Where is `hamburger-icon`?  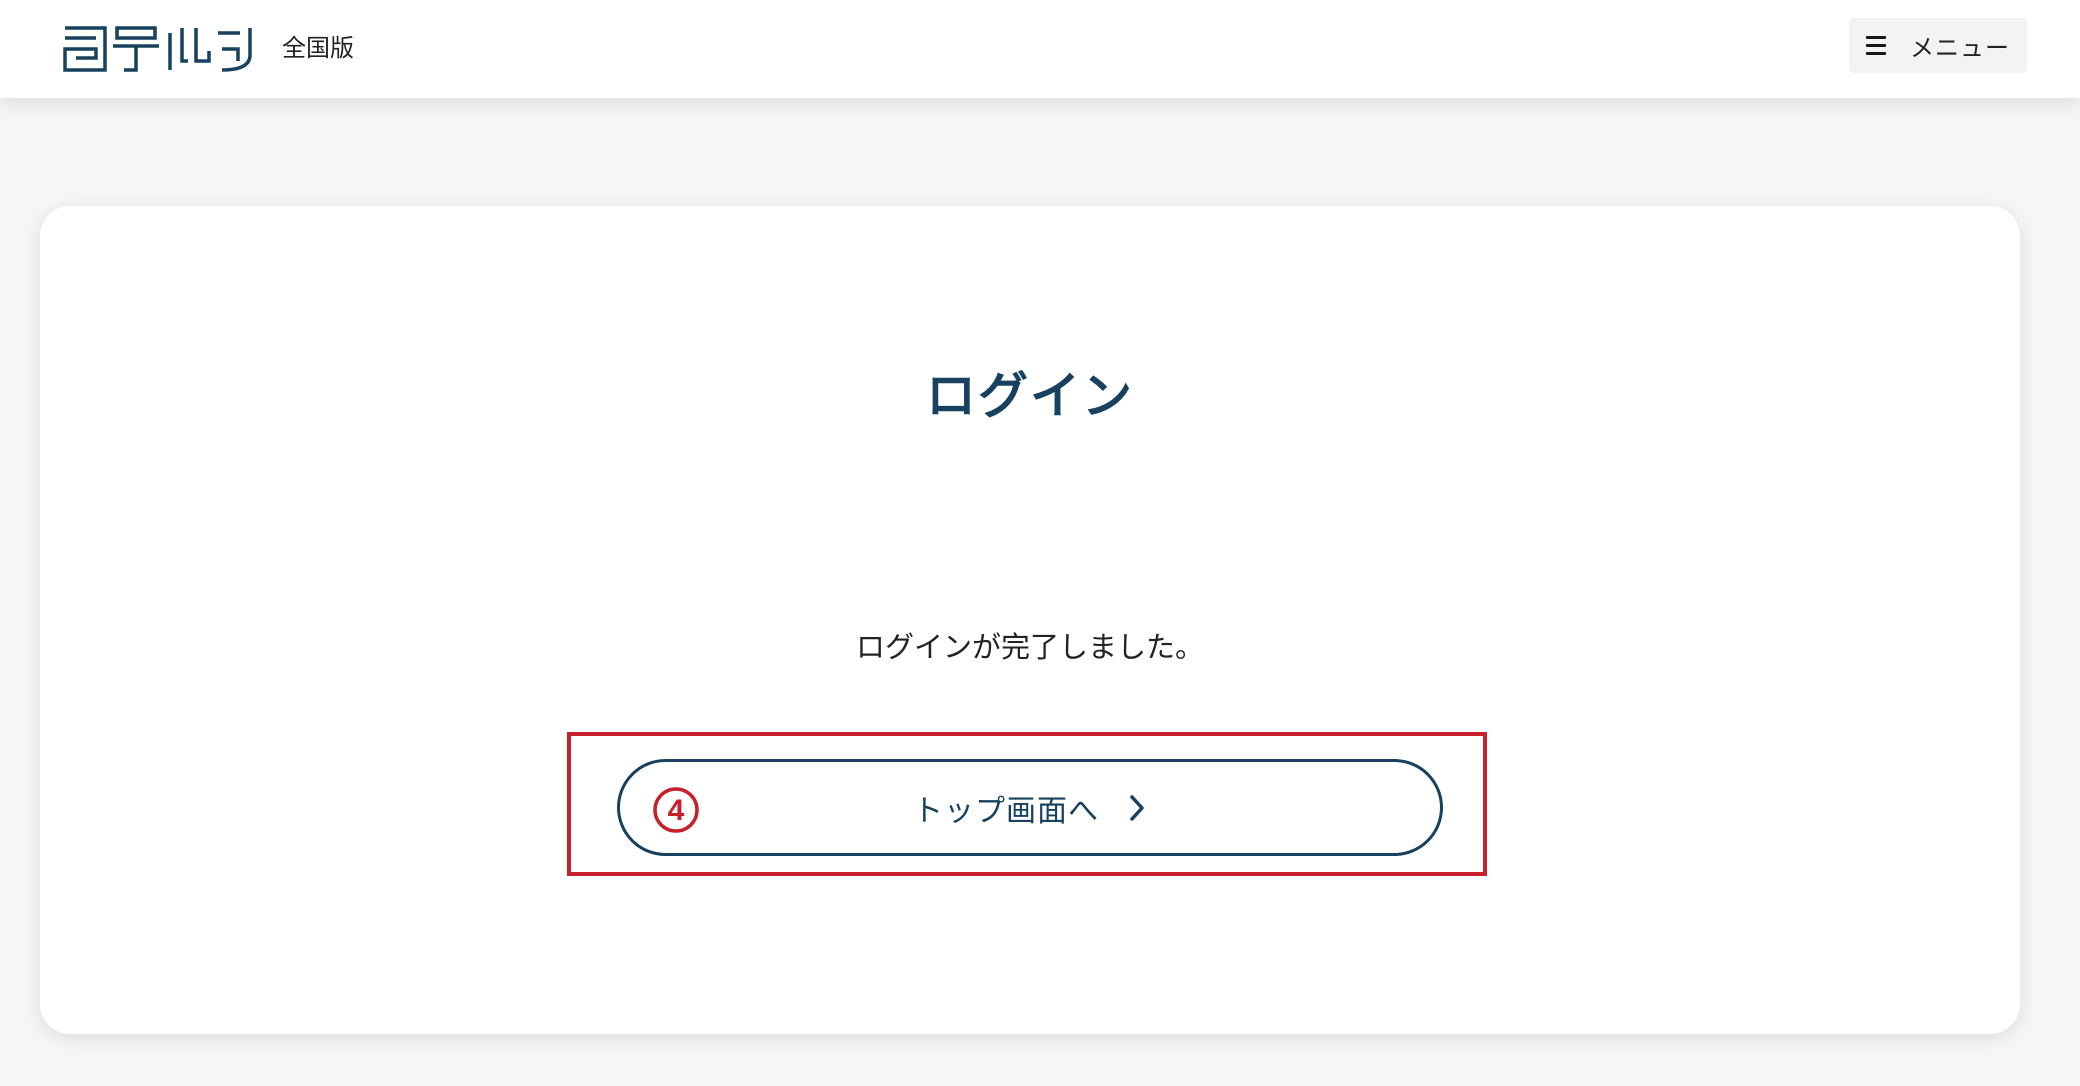 hamburger-icon is located at coordinates (1876, 45).